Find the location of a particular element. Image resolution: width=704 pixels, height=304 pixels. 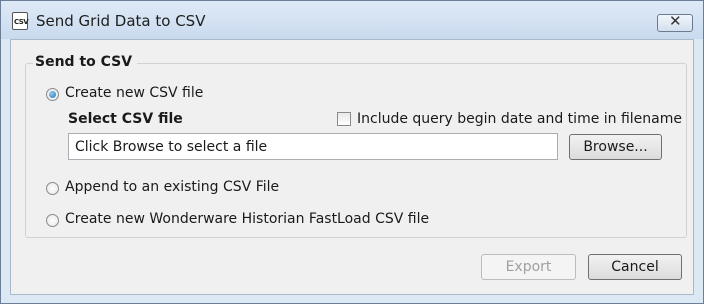

radio-append-existing-csv-label: Append to an existing CSV File is located at coordinates (172, 187).